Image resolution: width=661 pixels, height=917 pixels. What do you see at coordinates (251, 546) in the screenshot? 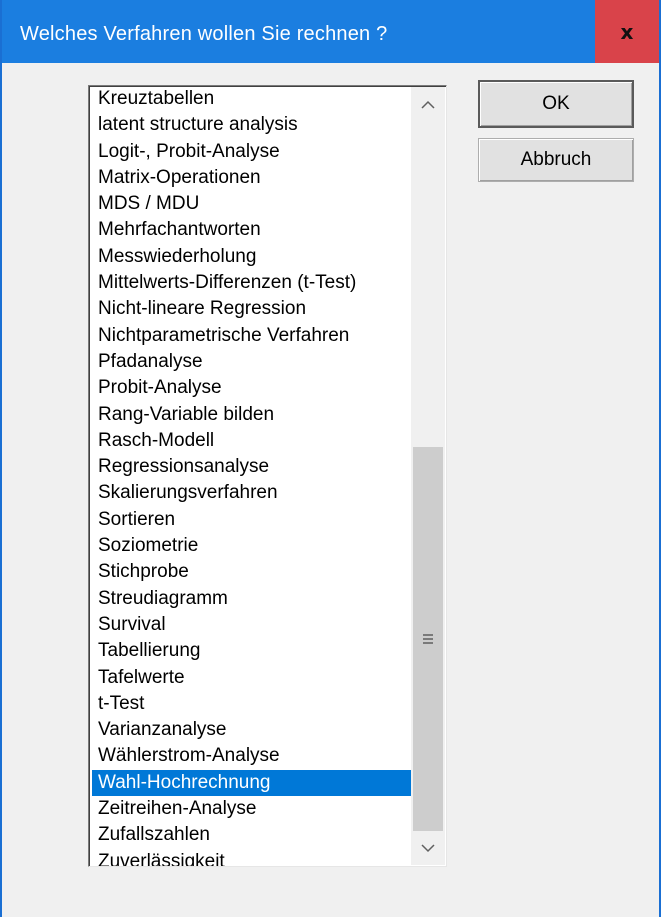
I see `list-item: Soziometrie` at bounding box center [251, 546].